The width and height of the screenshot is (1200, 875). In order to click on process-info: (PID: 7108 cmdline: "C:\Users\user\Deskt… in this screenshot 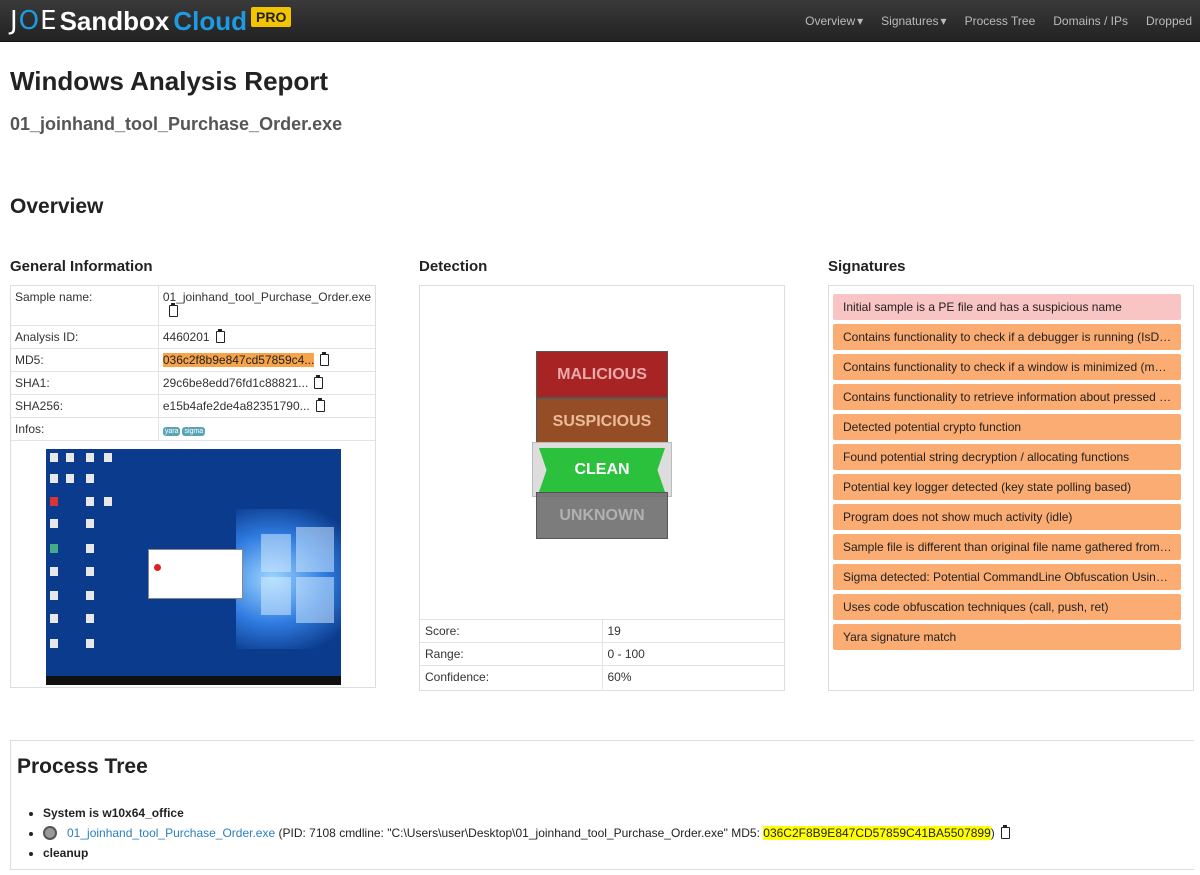, I will do `click(519, 833)`.